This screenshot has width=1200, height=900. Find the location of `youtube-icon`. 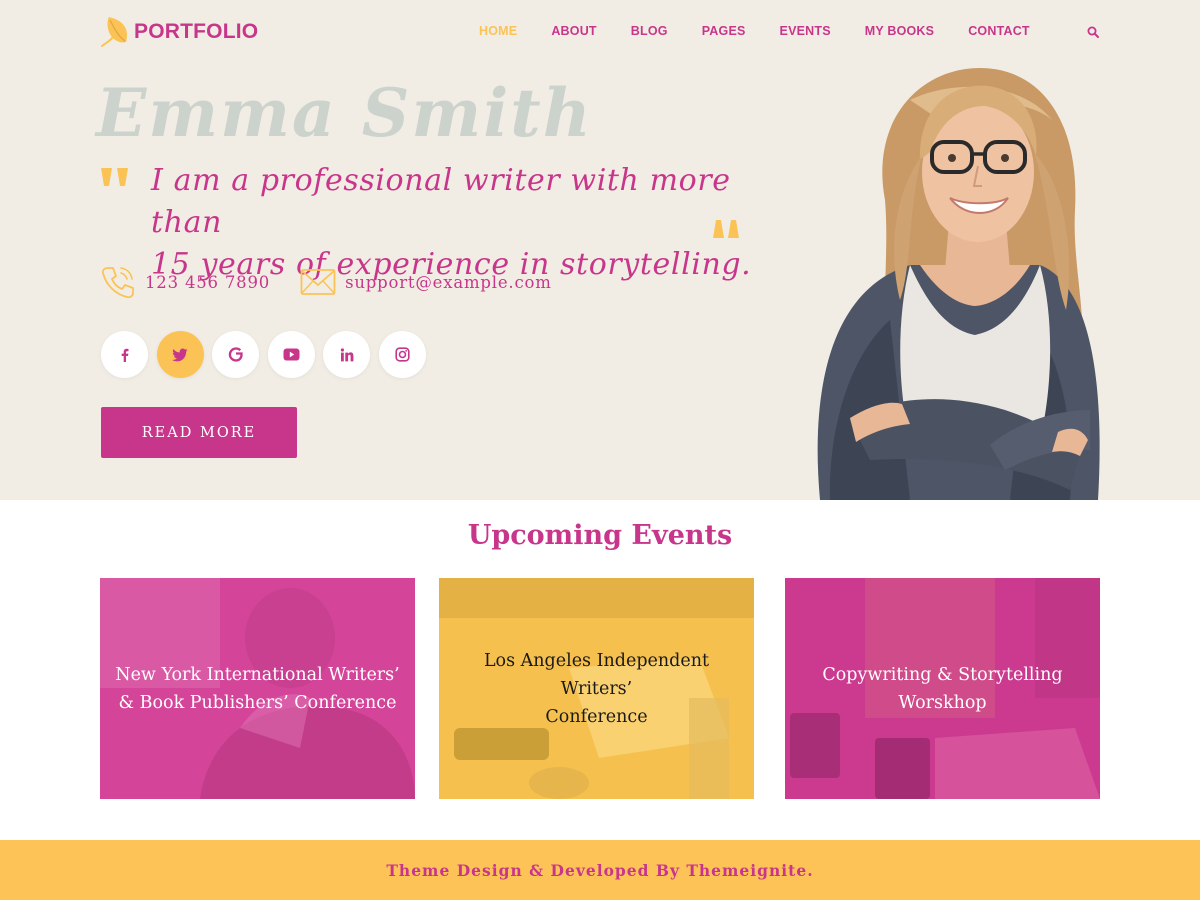

youtube-icon is located at coordinates (291, 354).